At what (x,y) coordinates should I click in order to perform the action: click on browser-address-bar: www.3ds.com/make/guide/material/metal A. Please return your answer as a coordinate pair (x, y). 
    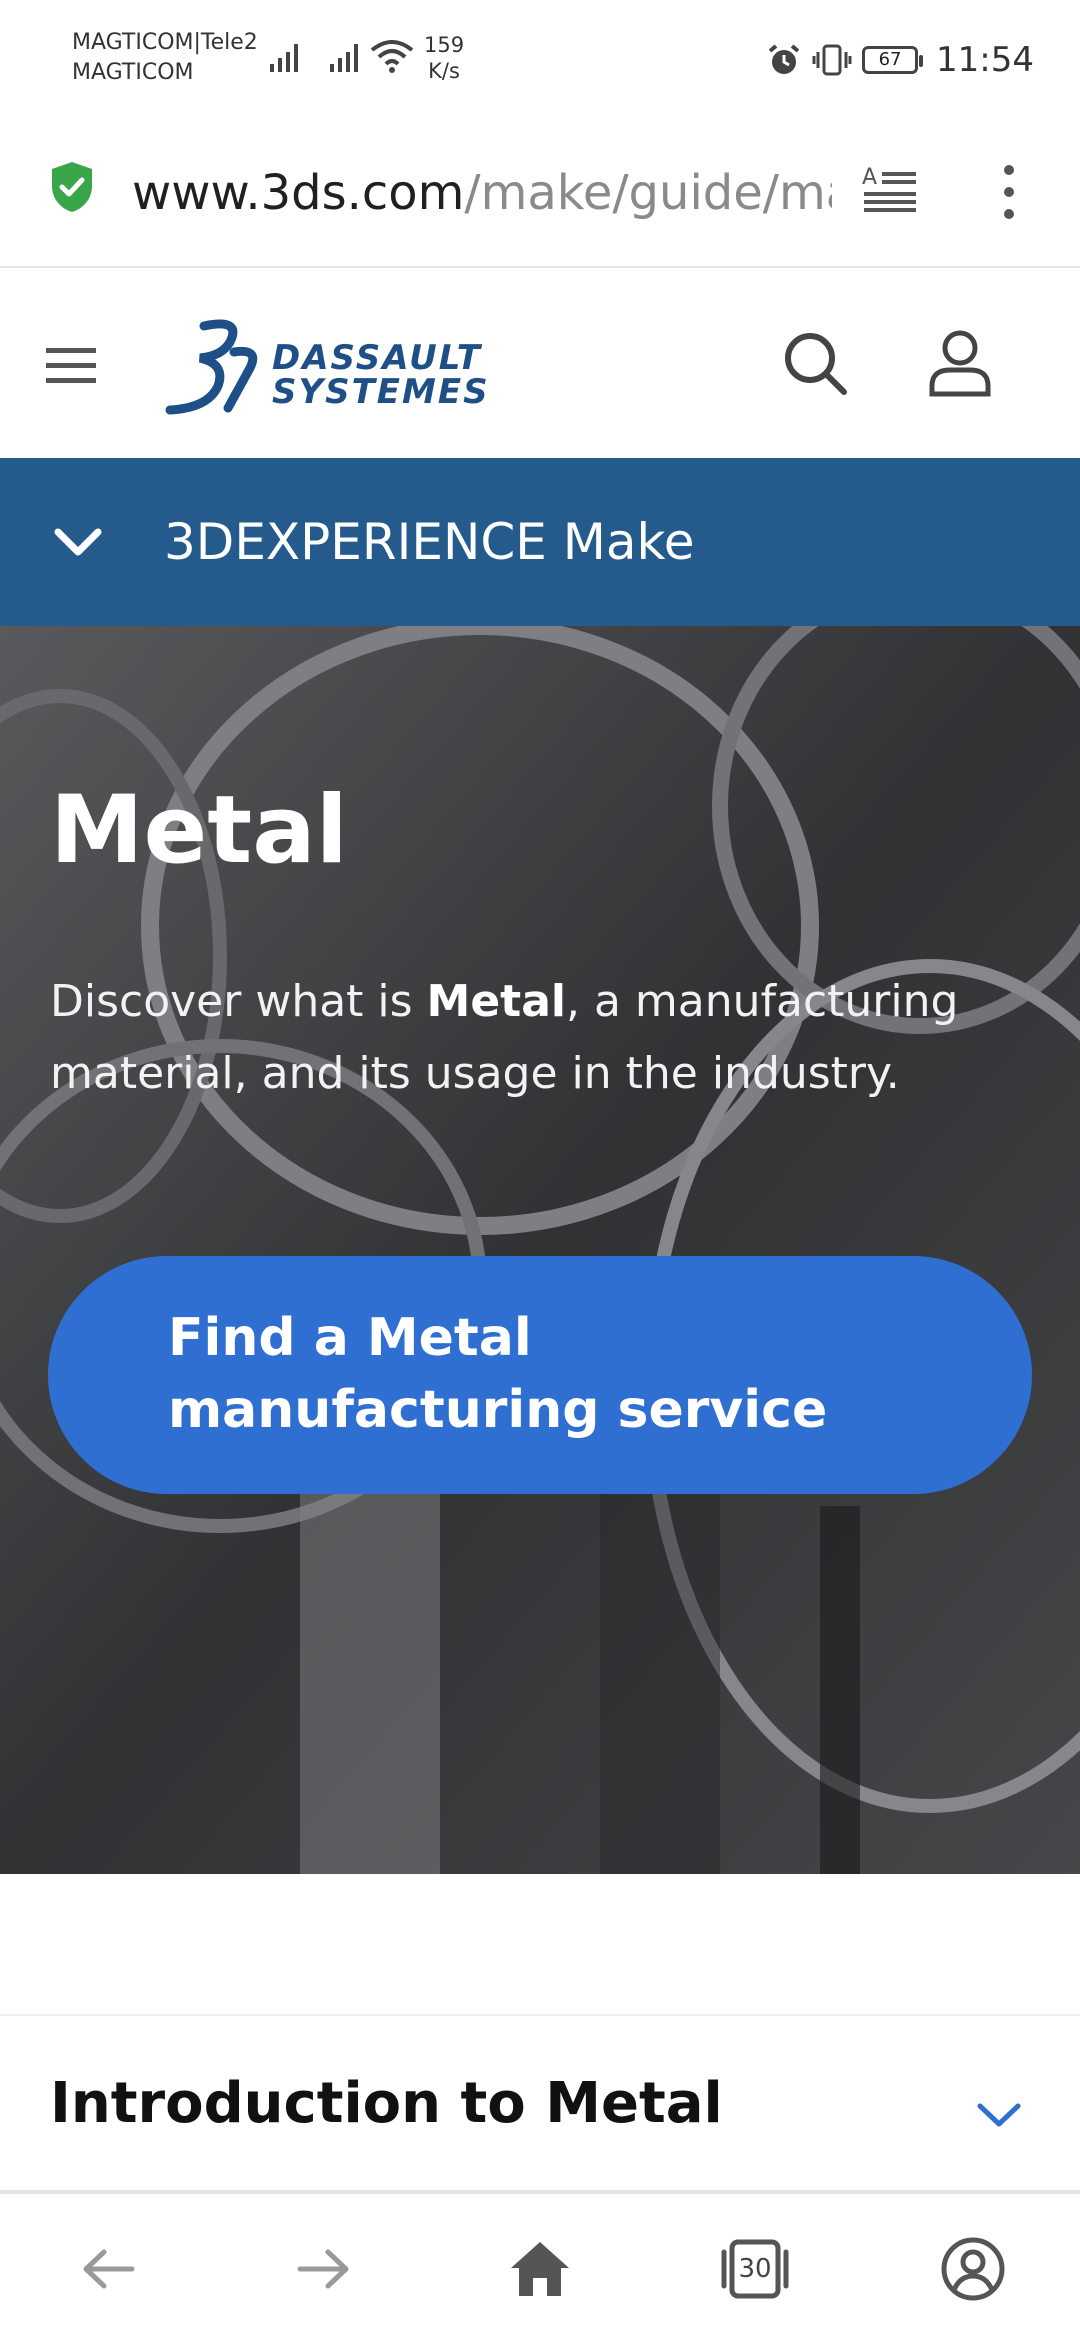
    Looking at the image, I should click on (540, 194).